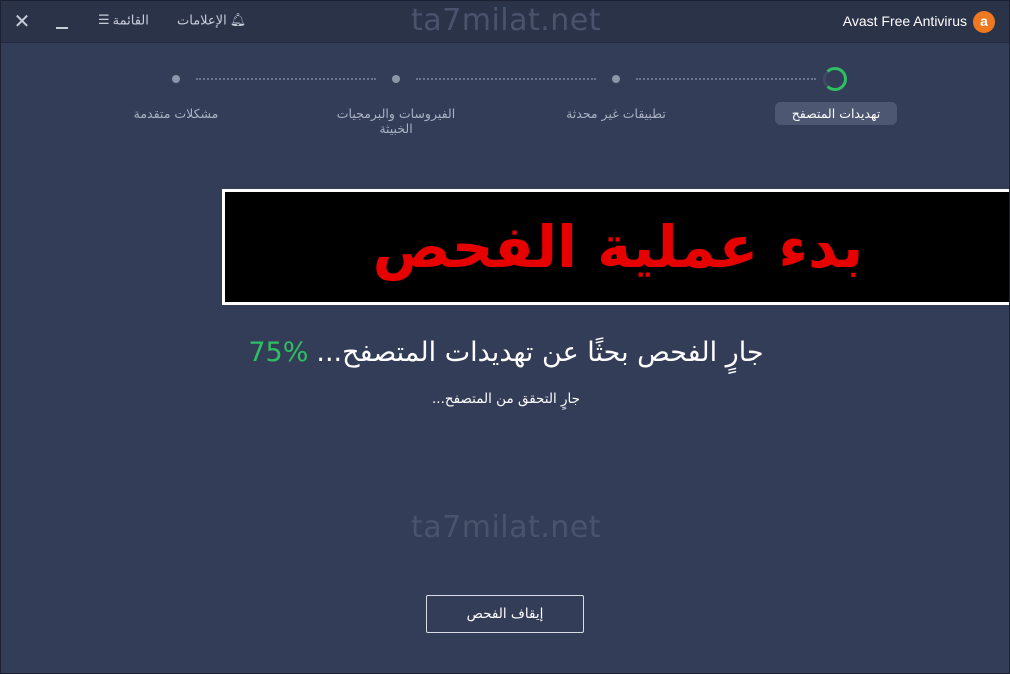 This screenshot has width=1010, height=674. Describe the element at coordinates (278, 352) in the screenshot. I see `scan-percent: 75%` at that location.